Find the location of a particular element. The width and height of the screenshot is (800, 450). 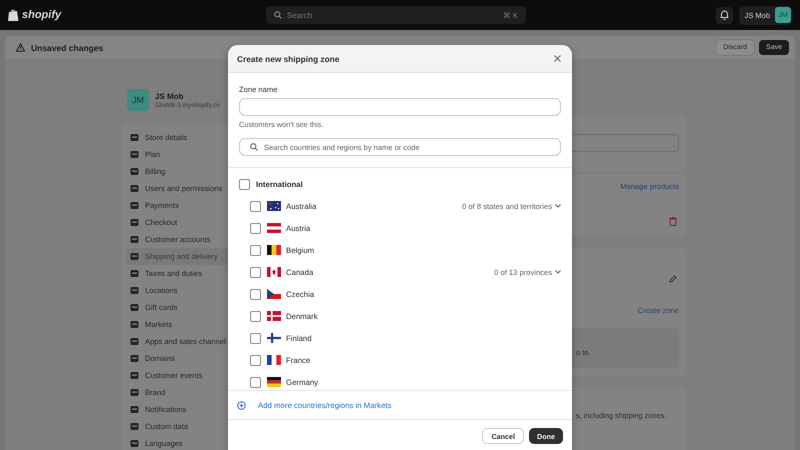

dialog-title: Create new shipping zone is located at coordinates (288, 59).